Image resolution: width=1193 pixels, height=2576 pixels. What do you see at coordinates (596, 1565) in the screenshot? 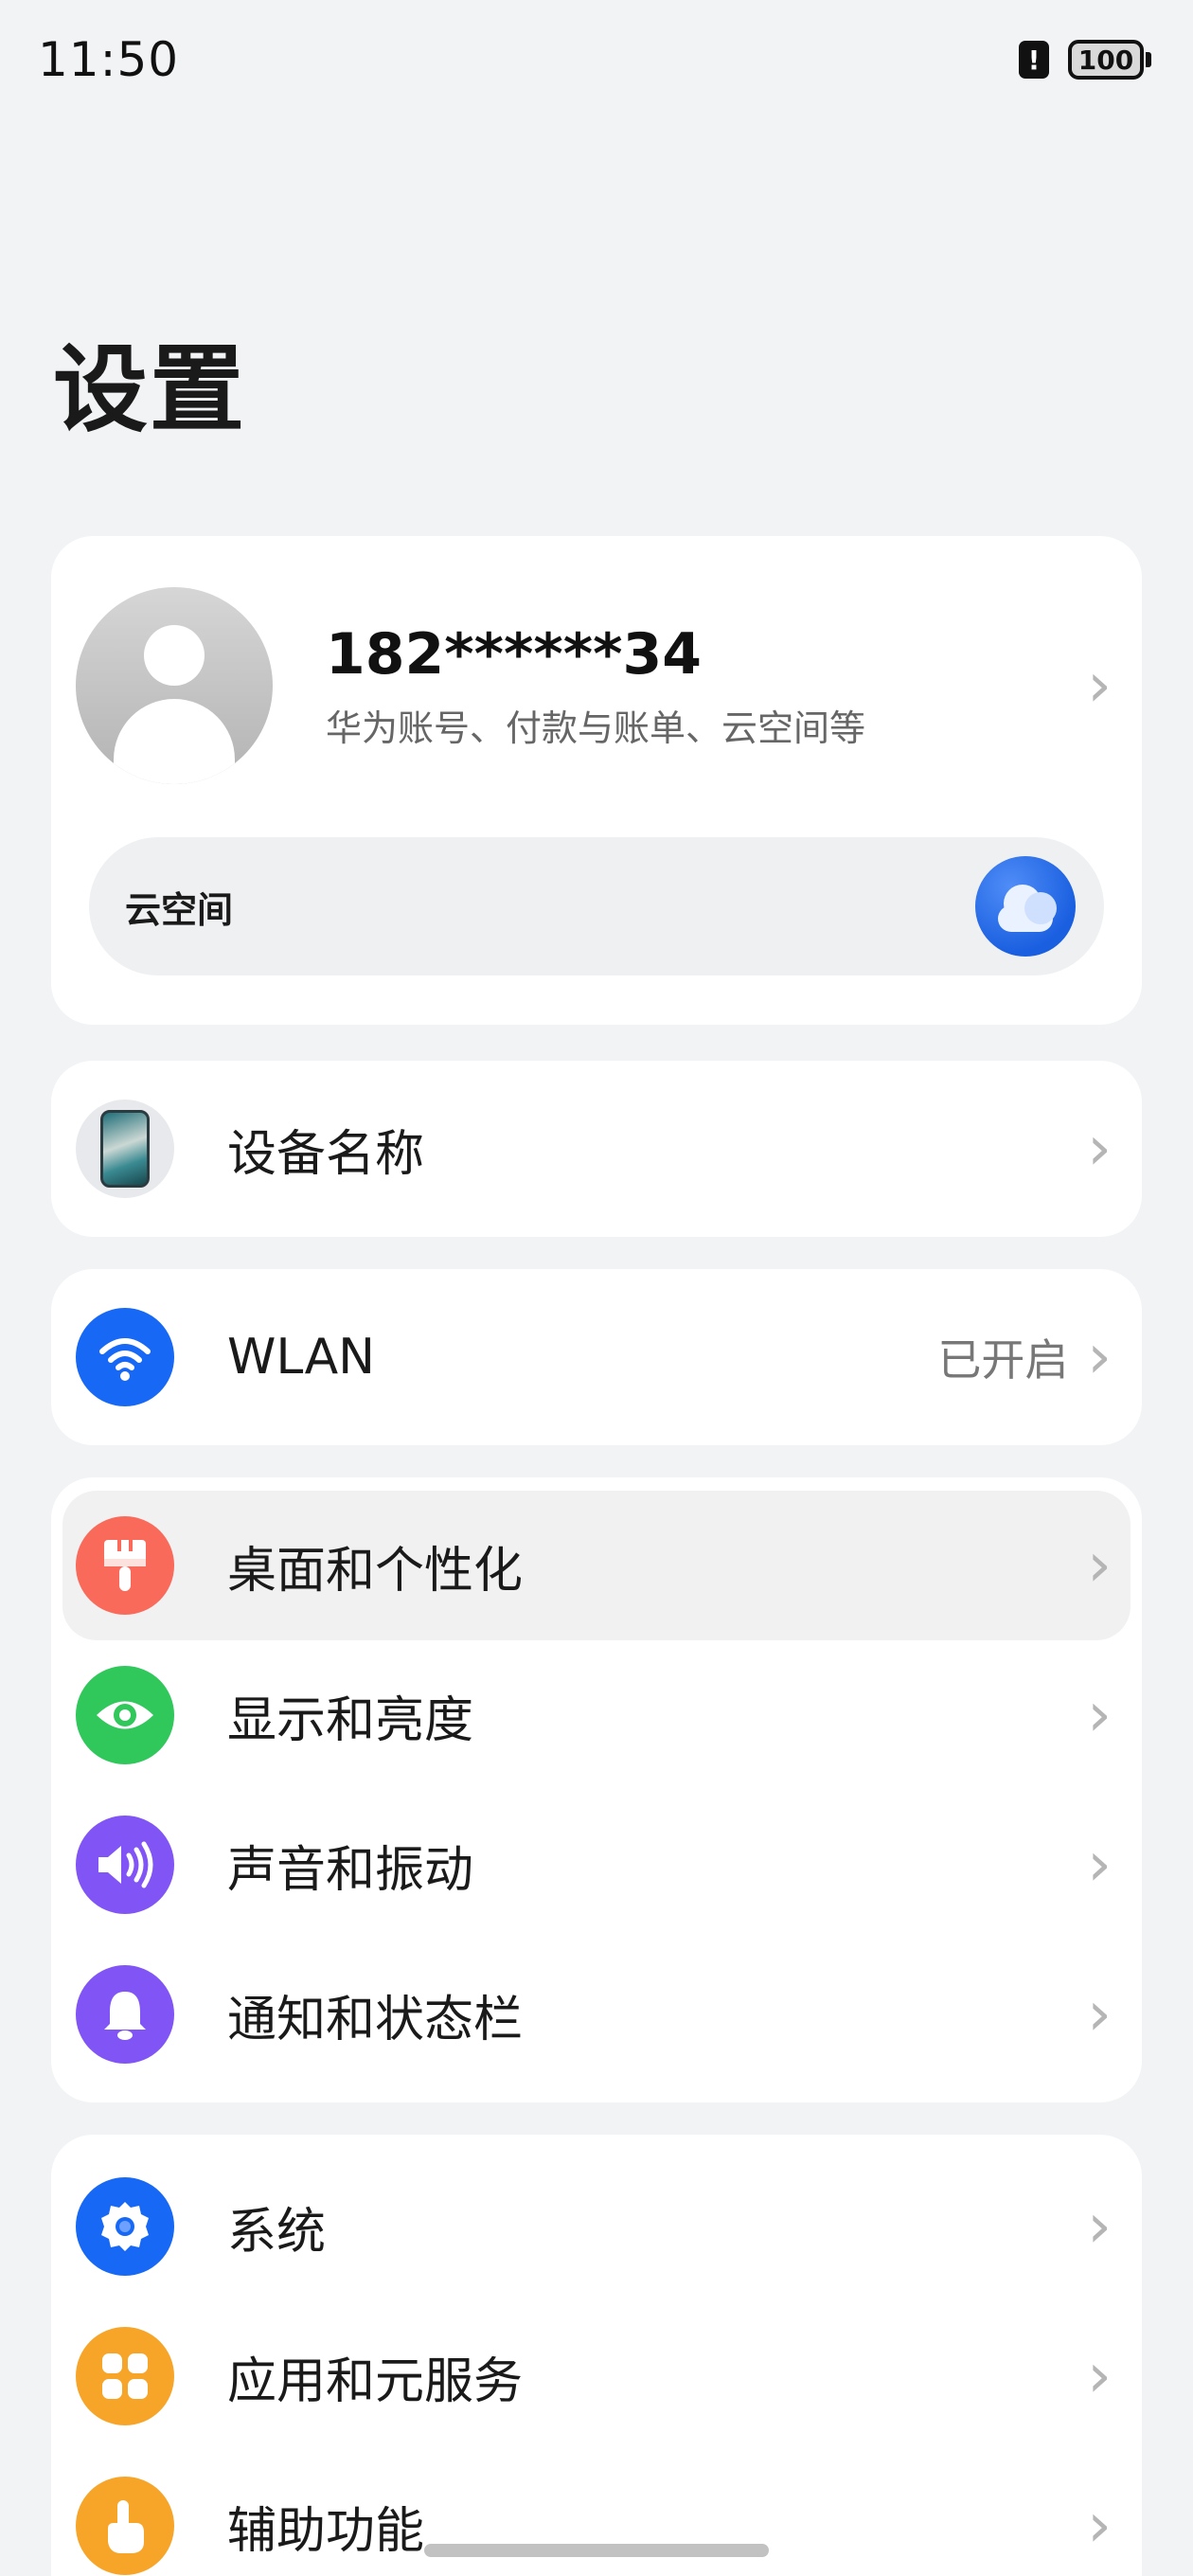
I see `settings-row-home-screen: 桌面和个性化 ›` at bounding box center [596, 1565].